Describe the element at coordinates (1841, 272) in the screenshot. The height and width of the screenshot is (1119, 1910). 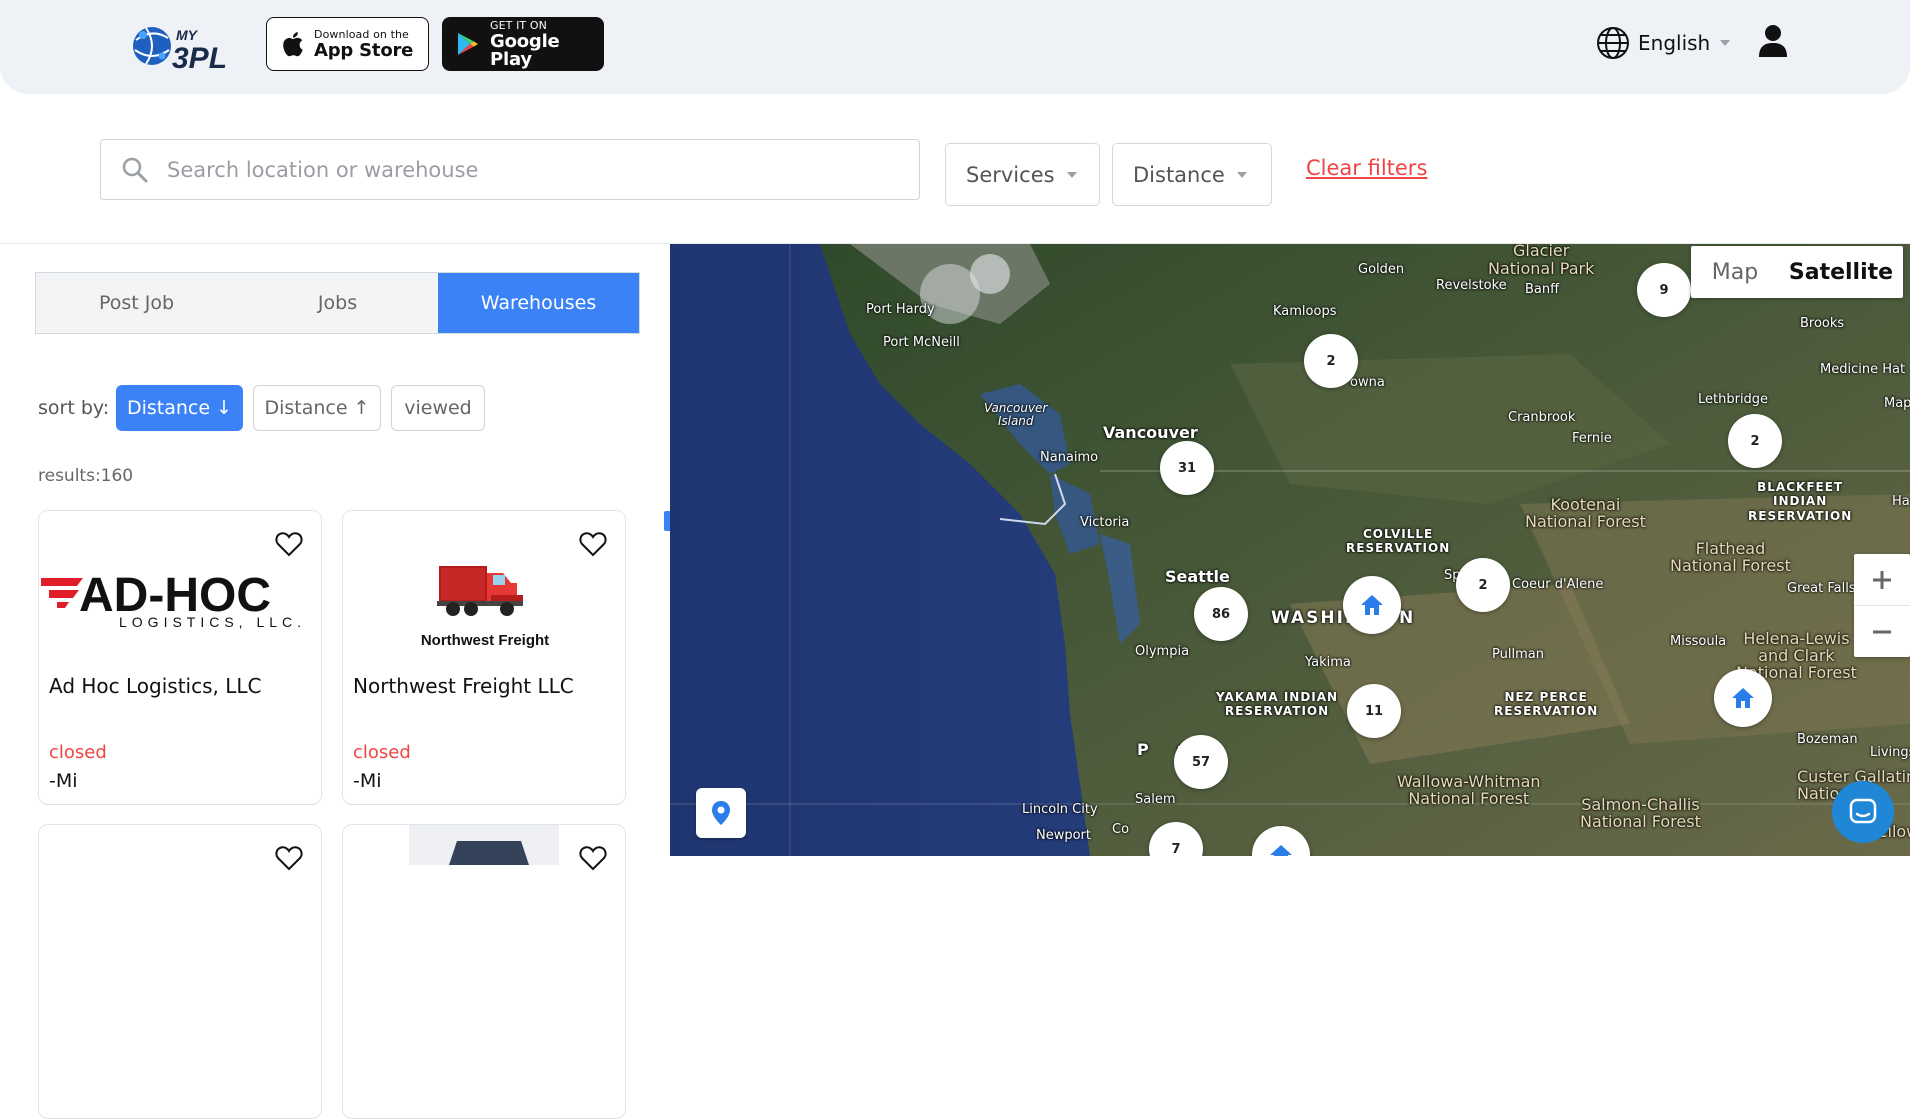
I see `map-type-satellite-button: Satellite` at that location.